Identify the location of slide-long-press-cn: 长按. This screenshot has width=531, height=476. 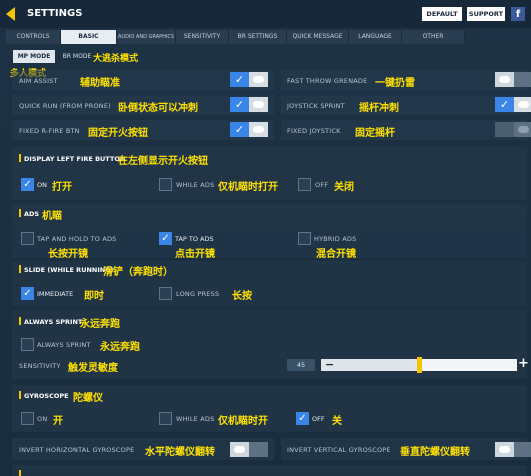
(242, 296).